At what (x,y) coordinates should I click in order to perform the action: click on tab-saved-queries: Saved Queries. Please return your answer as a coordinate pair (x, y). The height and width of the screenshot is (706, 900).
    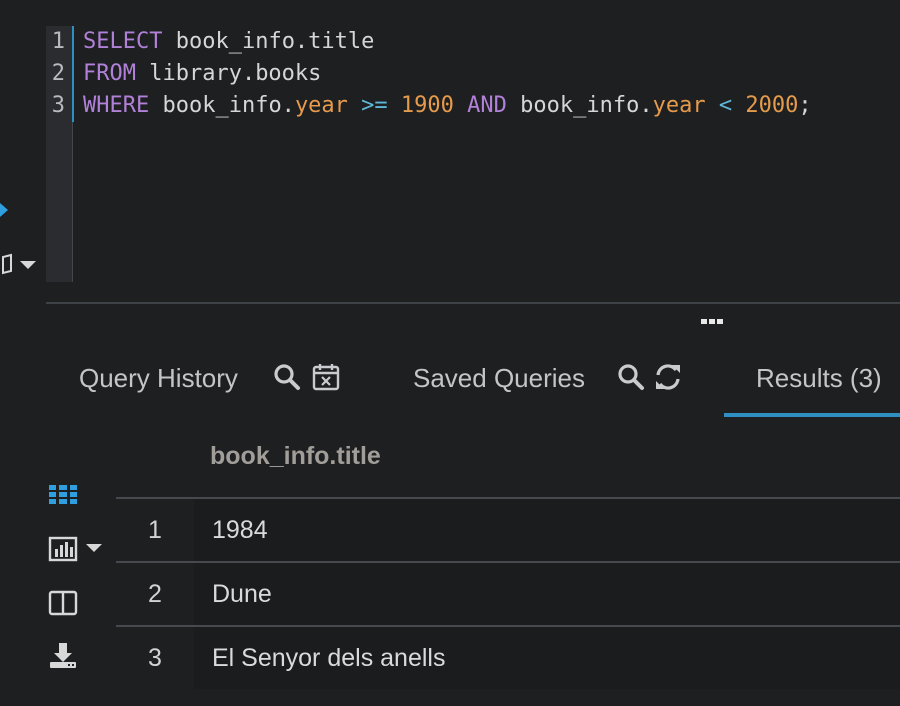
    Looking at the image, I should click on (499, 378).